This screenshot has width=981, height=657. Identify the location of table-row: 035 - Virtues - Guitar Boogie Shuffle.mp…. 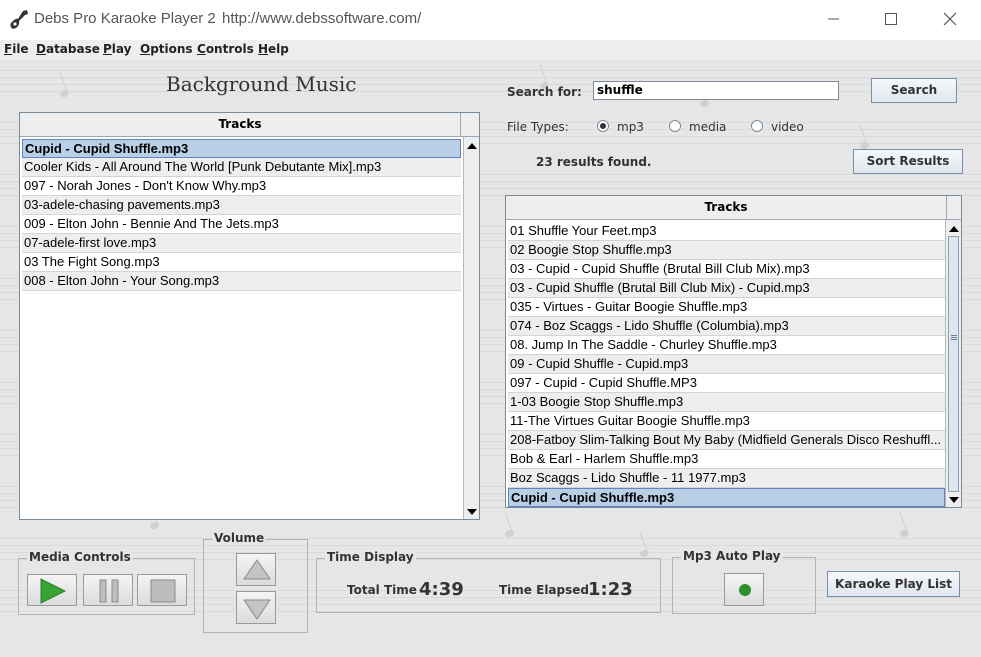
(726, 307).